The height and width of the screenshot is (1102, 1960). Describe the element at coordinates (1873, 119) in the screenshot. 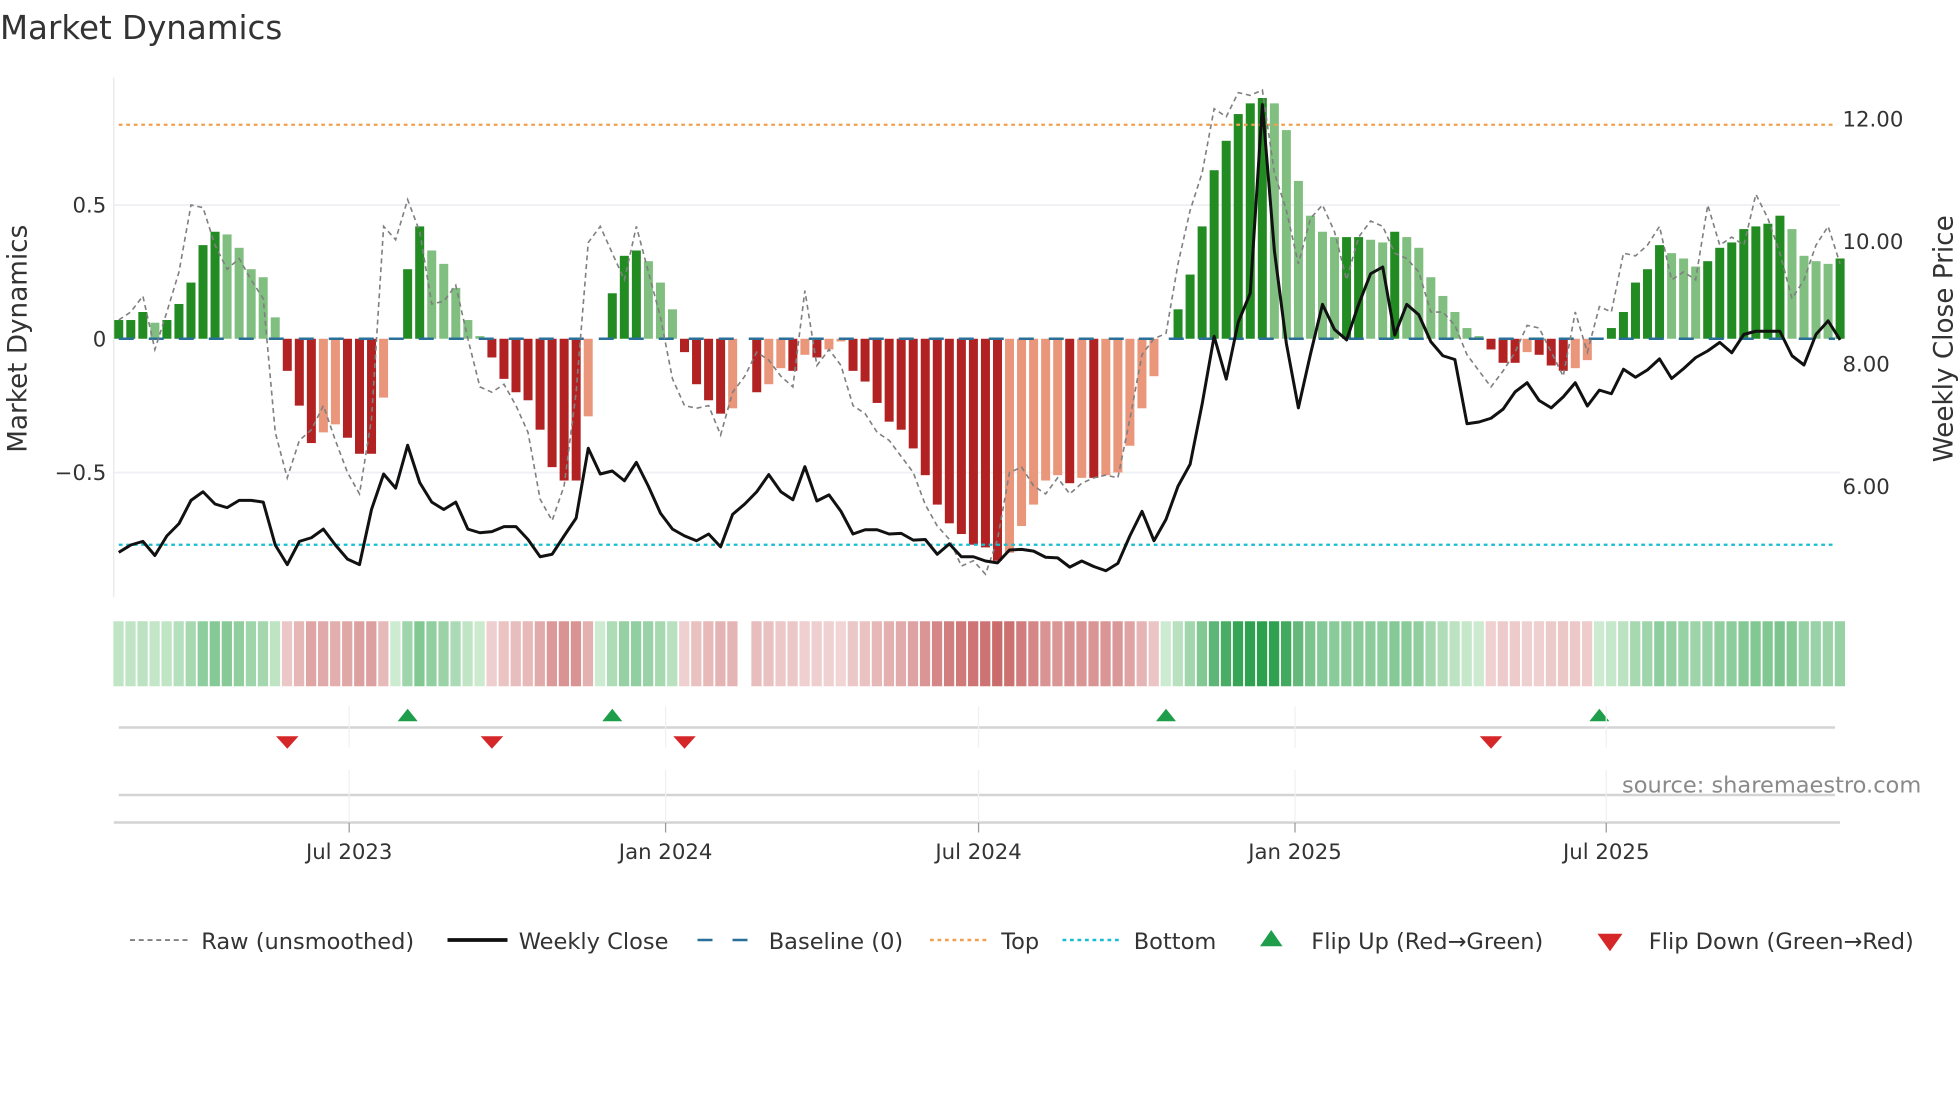

I see `y2-tick-label: 12.00` at that location.